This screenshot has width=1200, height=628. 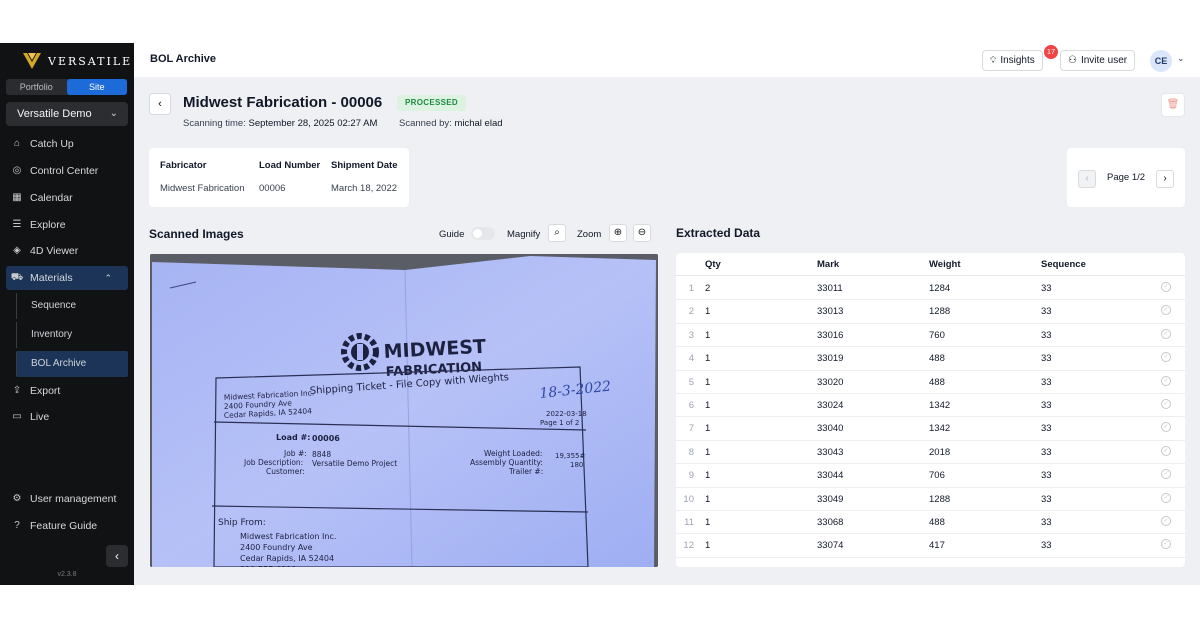 I want to click on brand-name: VERSATILE, so click(x=90, y=61).